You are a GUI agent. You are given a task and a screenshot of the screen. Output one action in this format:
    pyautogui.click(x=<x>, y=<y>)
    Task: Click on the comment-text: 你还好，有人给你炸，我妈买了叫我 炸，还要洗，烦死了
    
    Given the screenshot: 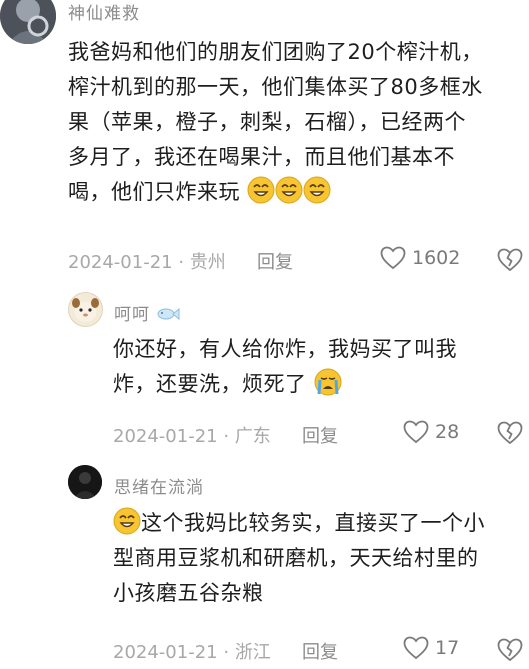 What is the action you would take?
    pyautogui.click(x=318, y=367)
    